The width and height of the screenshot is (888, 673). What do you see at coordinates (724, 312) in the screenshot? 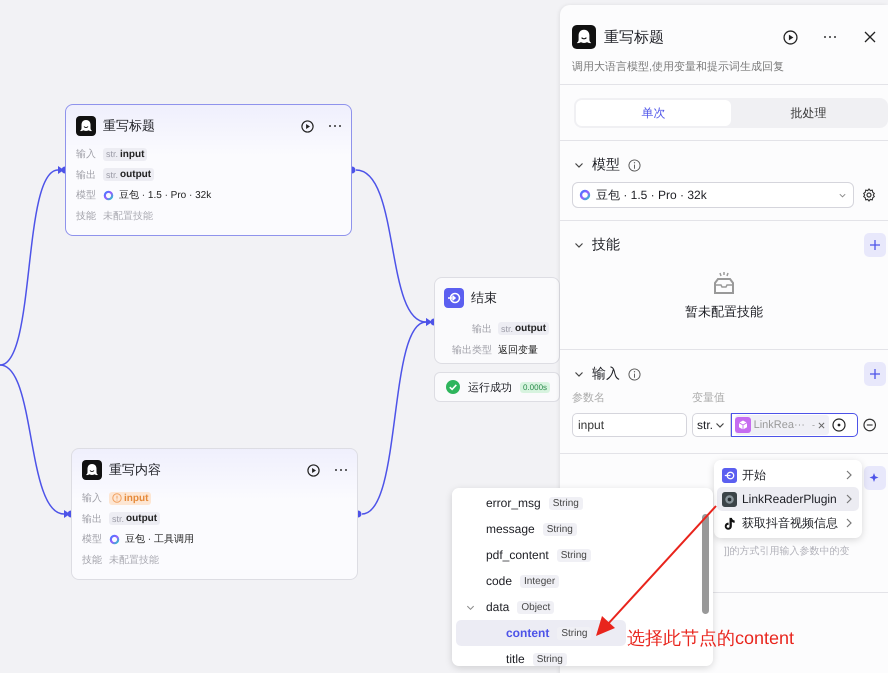
I see `empty-state-text: 暂未配置技能` at bounding box center [724, 312].